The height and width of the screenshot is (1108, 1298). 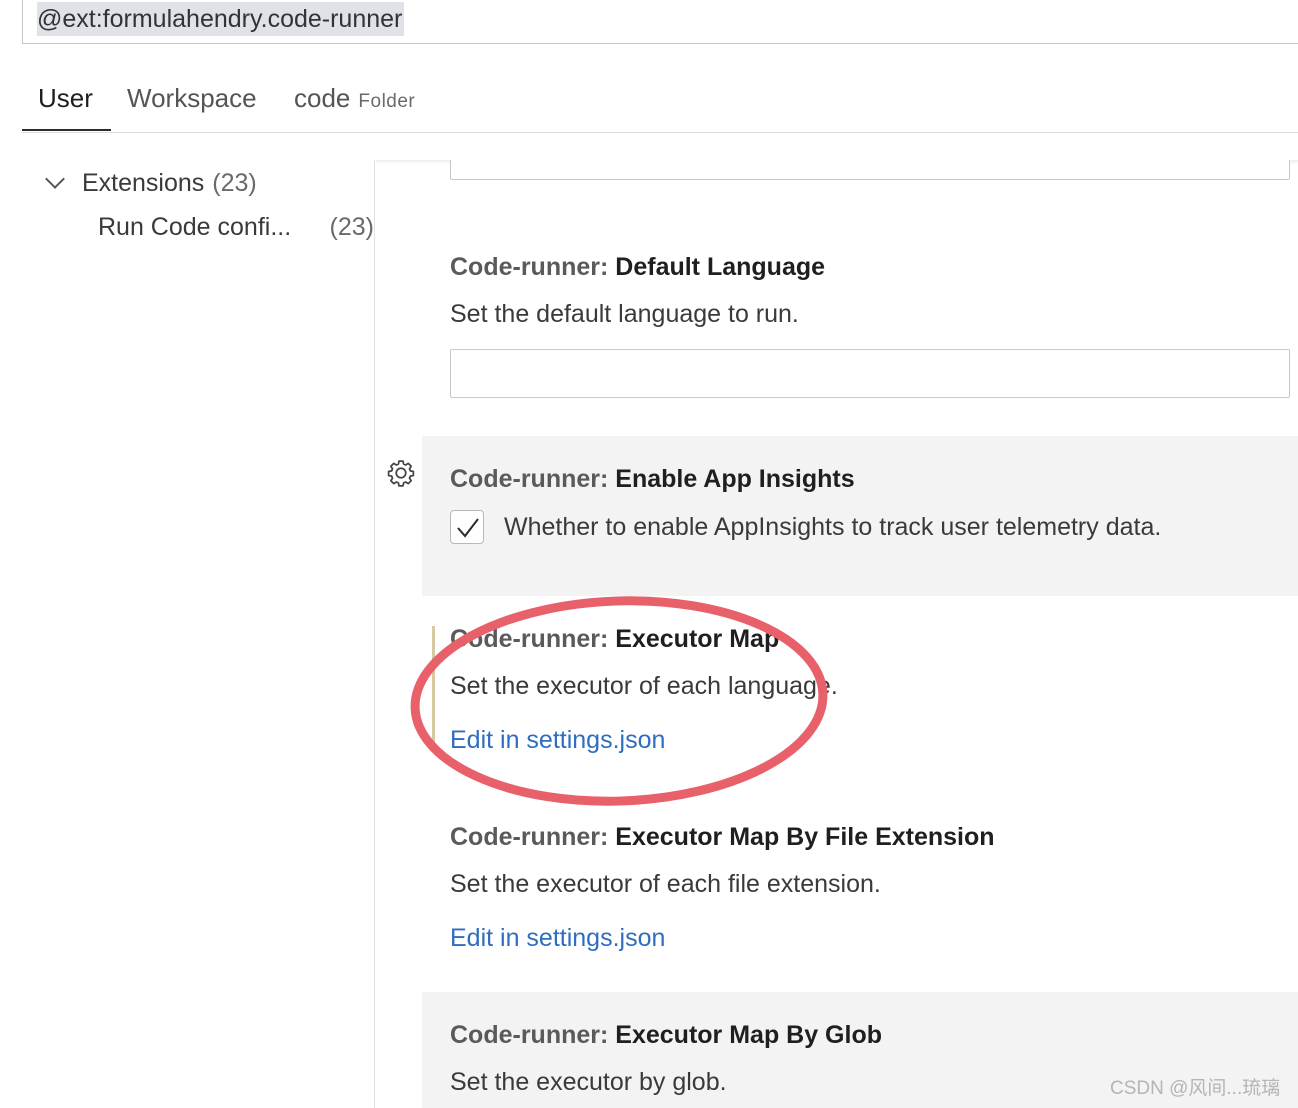 What do you see at coordinates (748, 1035) in the screenshot?
I see `setting-name: Executor Map By Glob` at bounding box center [748, 1035].